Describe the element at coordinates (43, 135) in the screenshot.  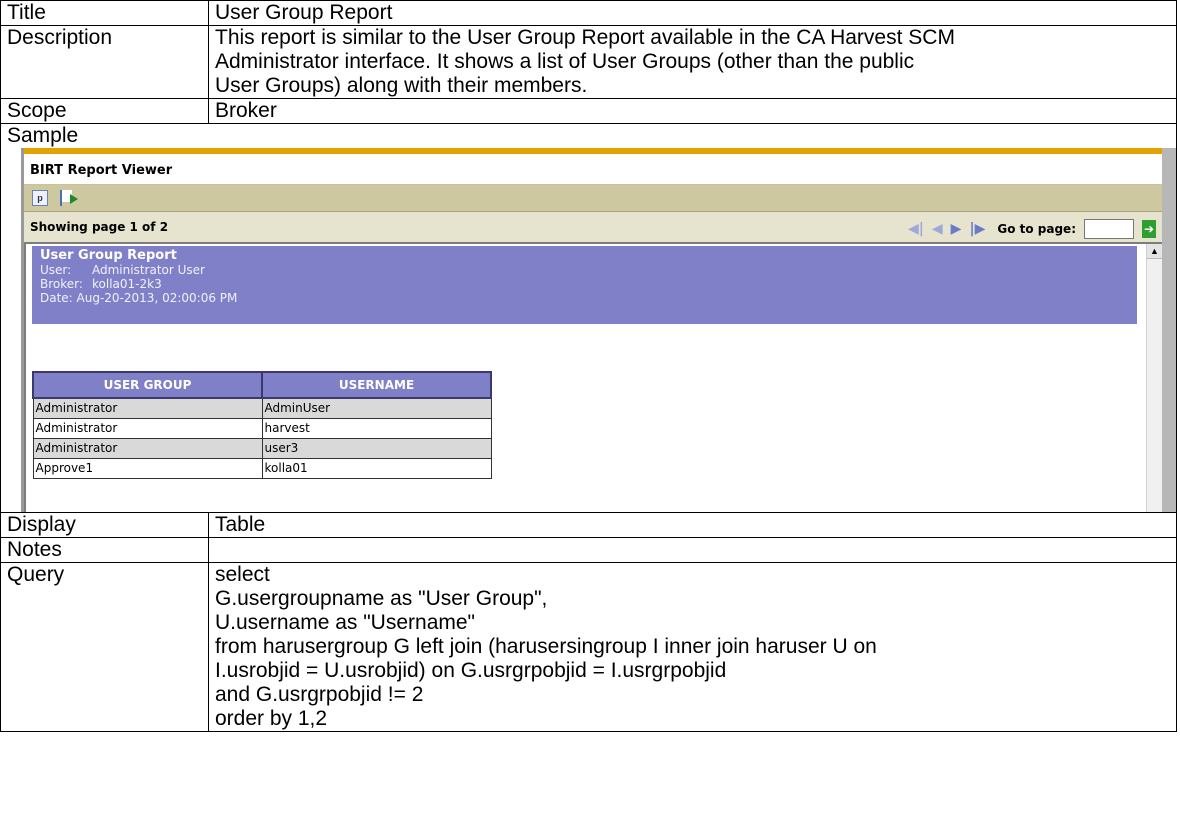
I see `sample-label: Sample` at that location.